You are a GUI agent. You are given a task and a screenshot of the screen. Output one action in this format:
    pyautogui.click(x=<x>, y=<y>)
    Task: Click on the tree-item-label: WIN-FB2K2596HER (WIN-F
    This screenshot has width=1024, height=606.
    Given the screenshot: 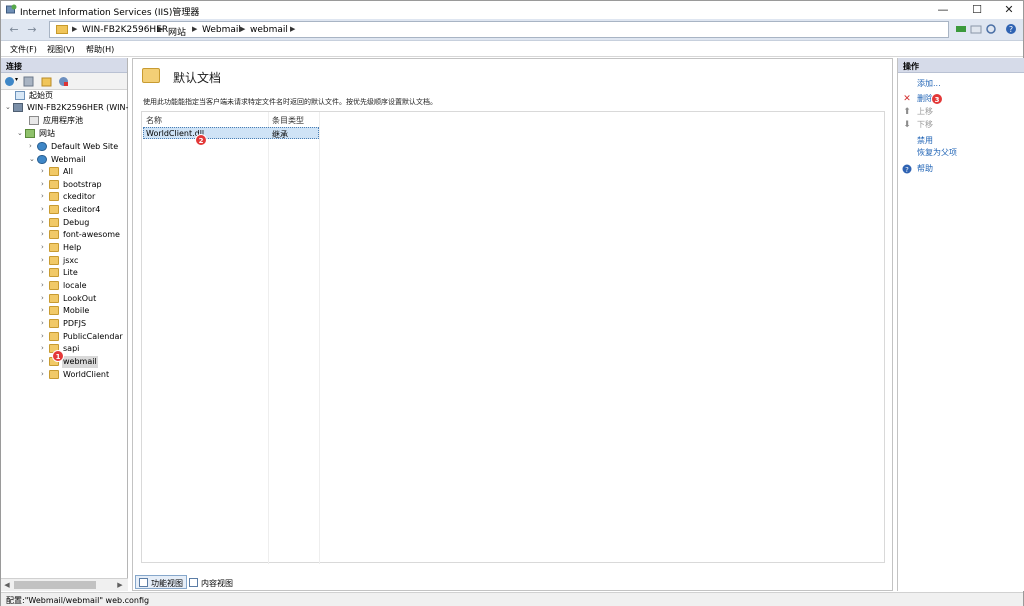 What is the action you would take?
    pyautogui.click(x=77, y=107)
    